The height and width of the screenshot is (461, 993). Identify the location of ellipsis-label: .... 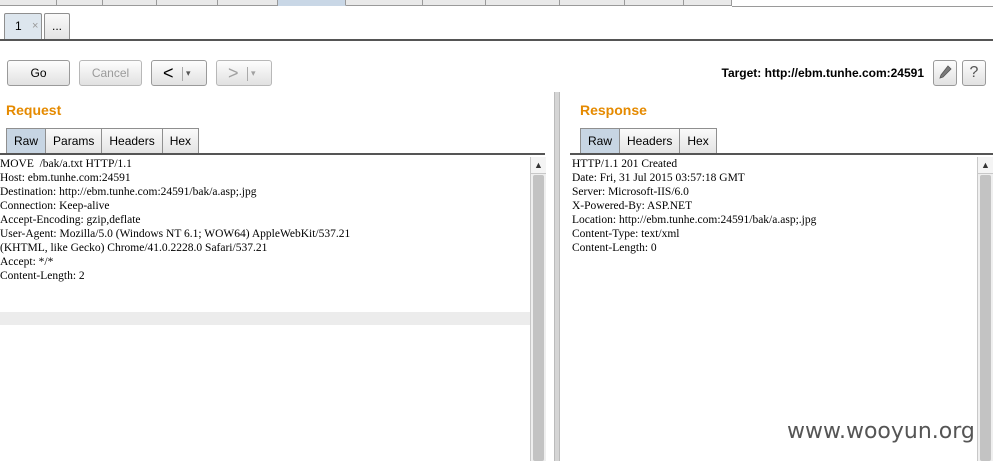
(56, 26).